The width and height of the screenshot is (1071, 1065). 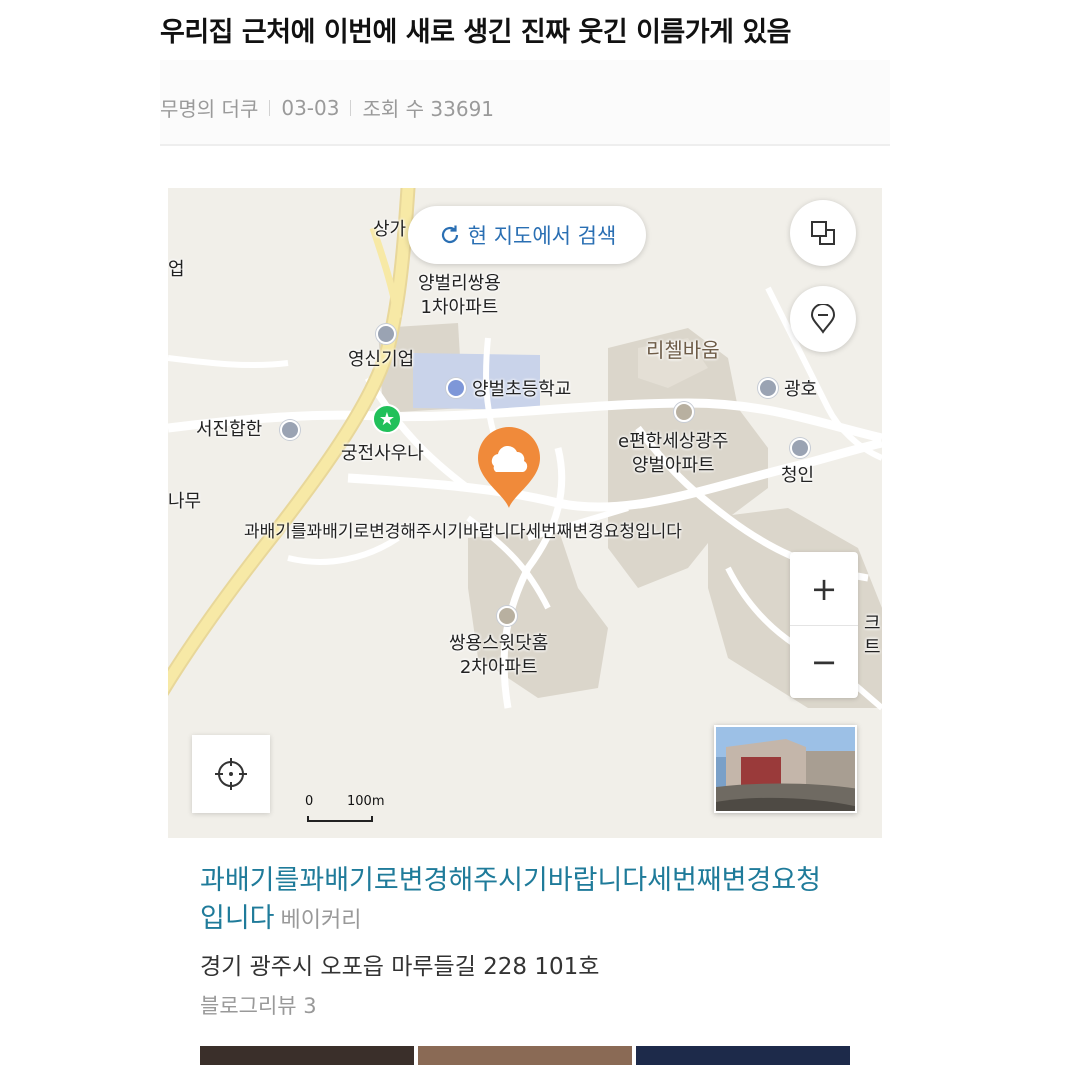 I want to click on map-label: 영신기업, so click(x=381, y=359).